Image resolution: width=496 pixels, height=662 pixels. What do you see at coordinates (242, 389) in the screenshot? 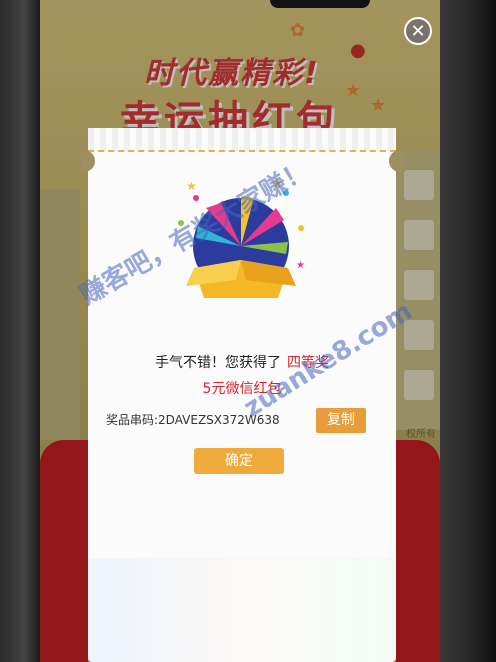
I see `prize-name: 5元微信红包` at bounding box center [242, 389].